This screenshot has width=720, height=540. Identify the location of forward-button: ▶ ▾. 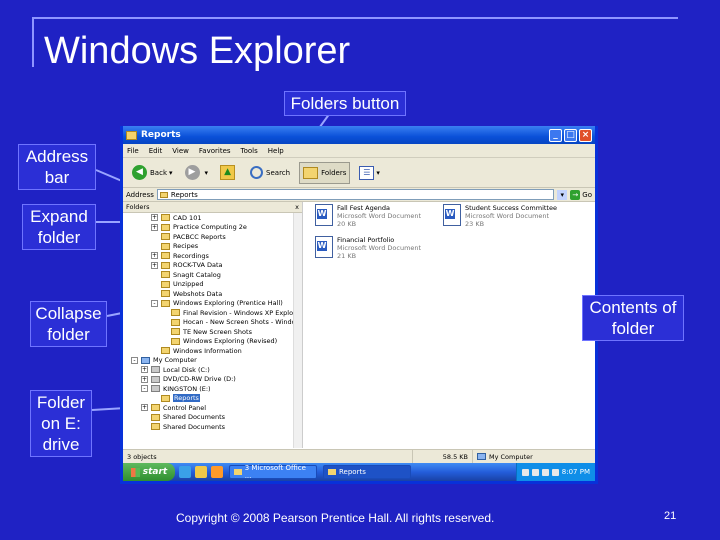
(197, 173).